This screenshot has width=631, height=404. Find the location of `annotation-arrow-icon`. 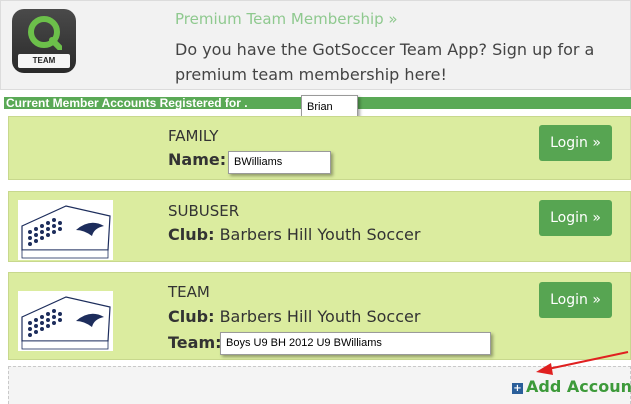

annotation-arrow-icon is located at coordinates (582, 363).